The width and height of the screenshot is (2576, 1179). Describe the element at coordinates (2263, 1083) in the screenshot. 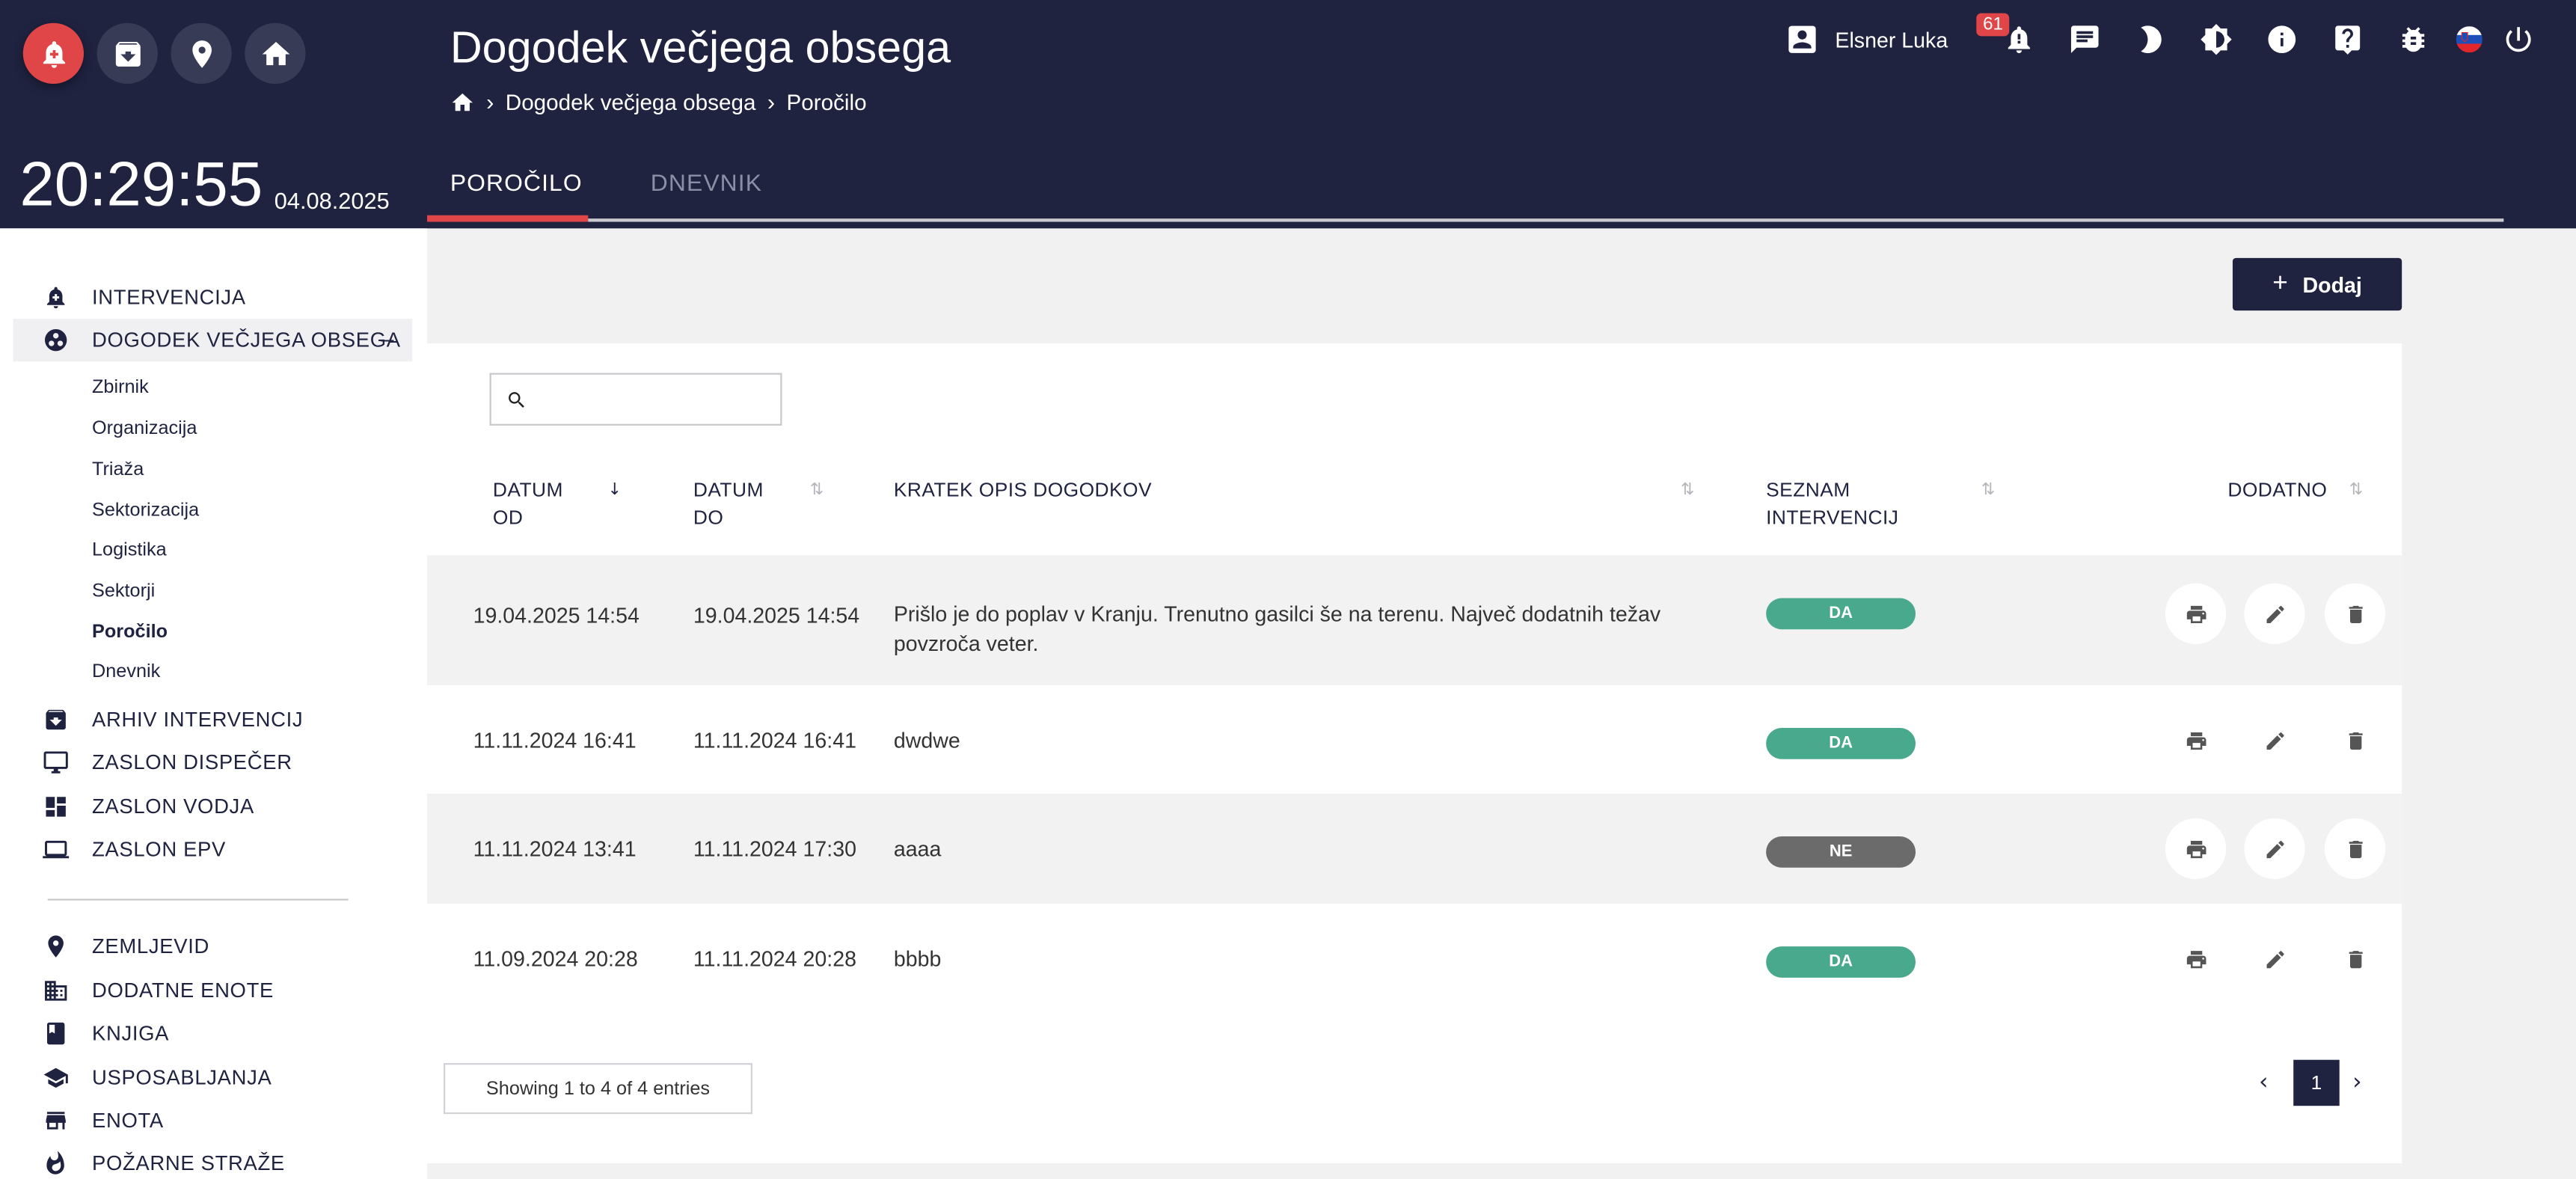

I see `pagination-prev-icon: ‹` at that location.